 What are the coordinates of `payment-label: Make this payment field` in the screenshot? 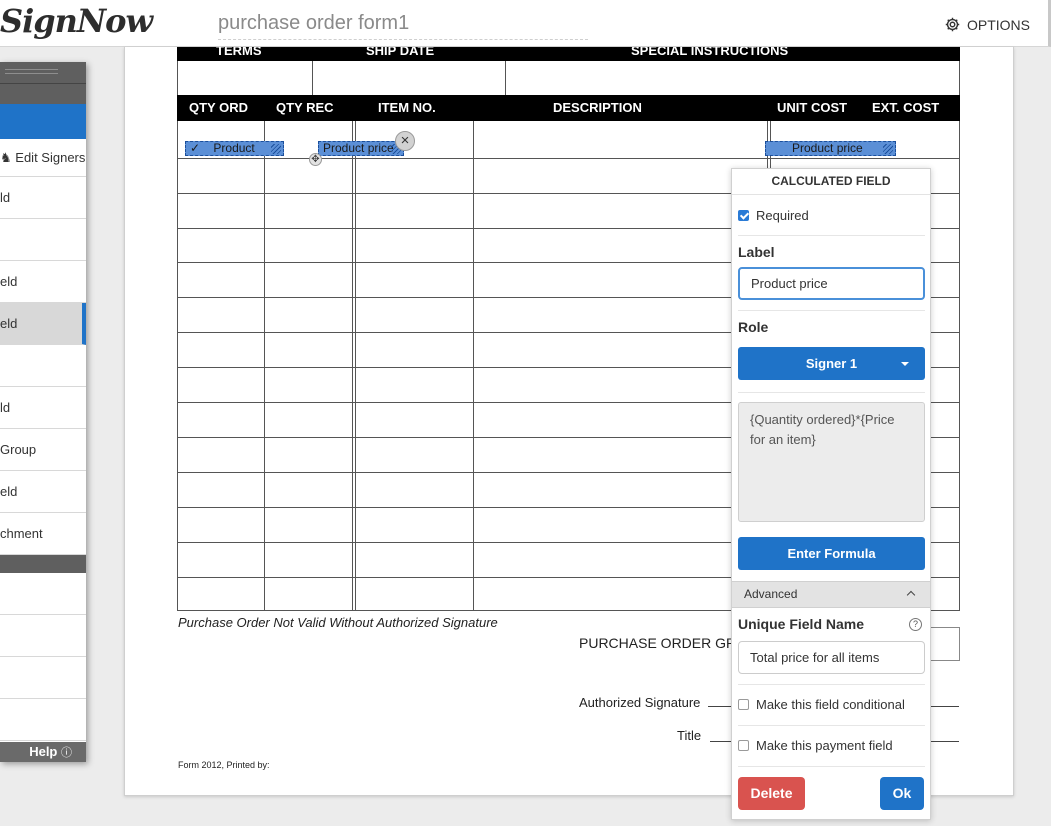 It's located at (824, 745).